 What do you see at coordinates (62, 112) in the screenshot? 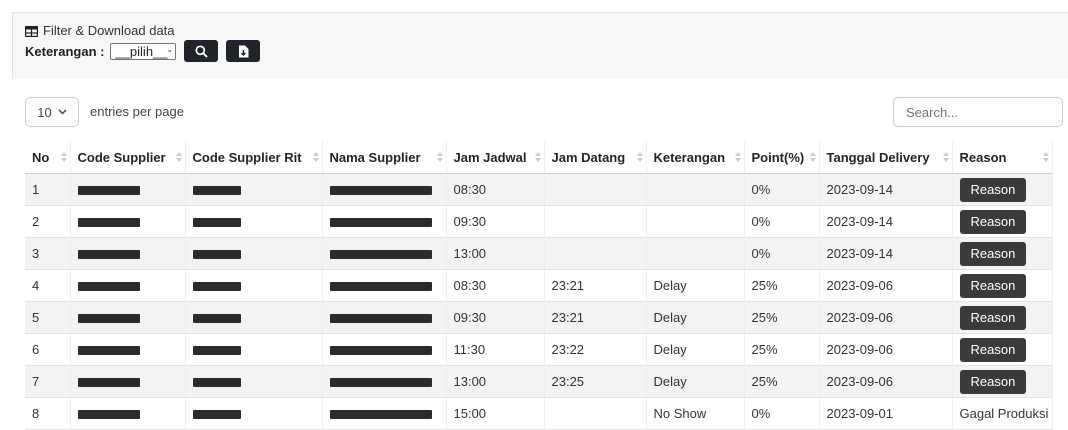
I see `chevron-down-icon` at bounding box center [62, 112].